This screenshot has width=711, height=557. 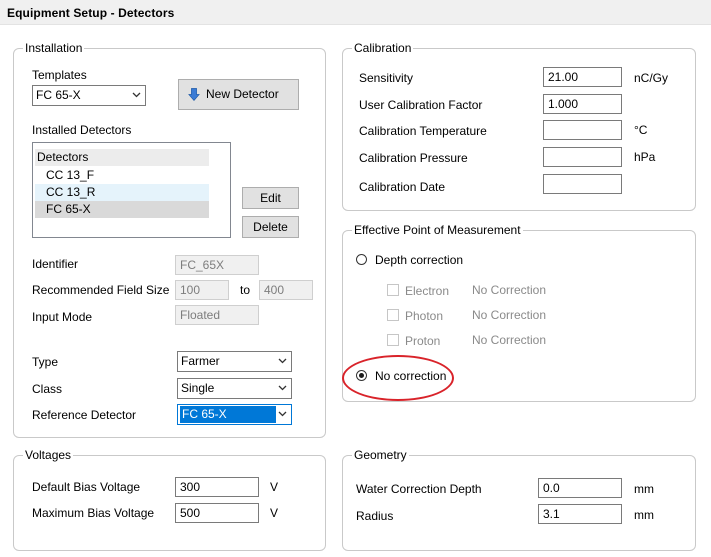 I want to click on maximum-bias-voltage-input: 500, so click(x=217, y=513).